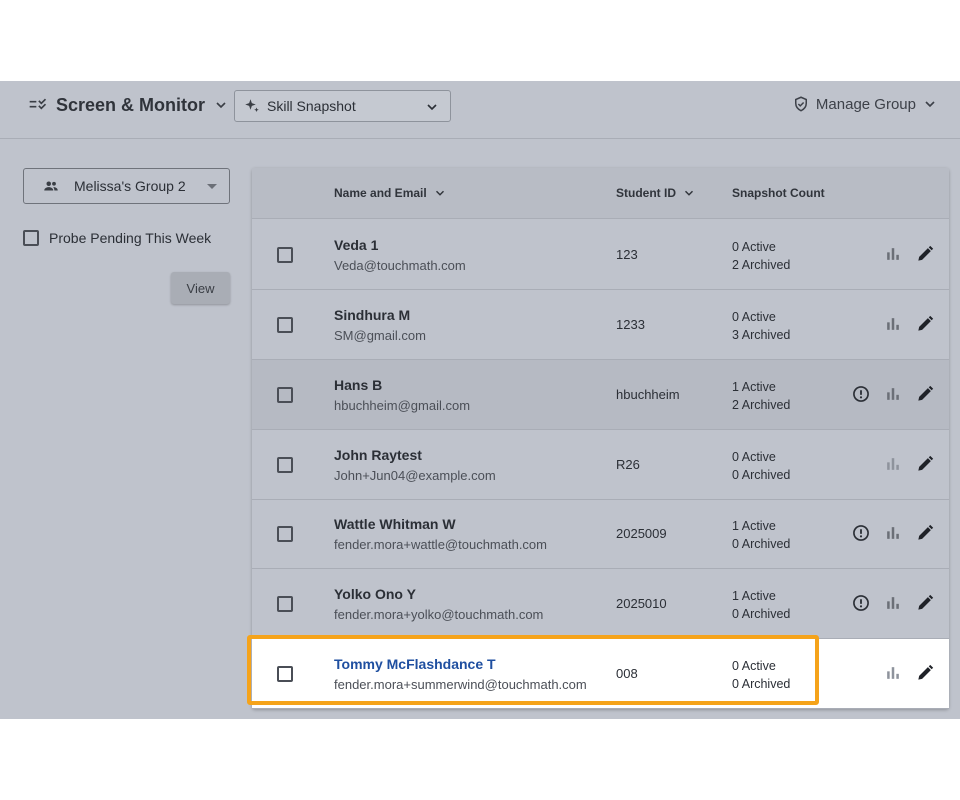 The image size is (960, 800). Describe the element at coordinates (630, 324) in the screenshot. I see `student-id: 1233` at that location.